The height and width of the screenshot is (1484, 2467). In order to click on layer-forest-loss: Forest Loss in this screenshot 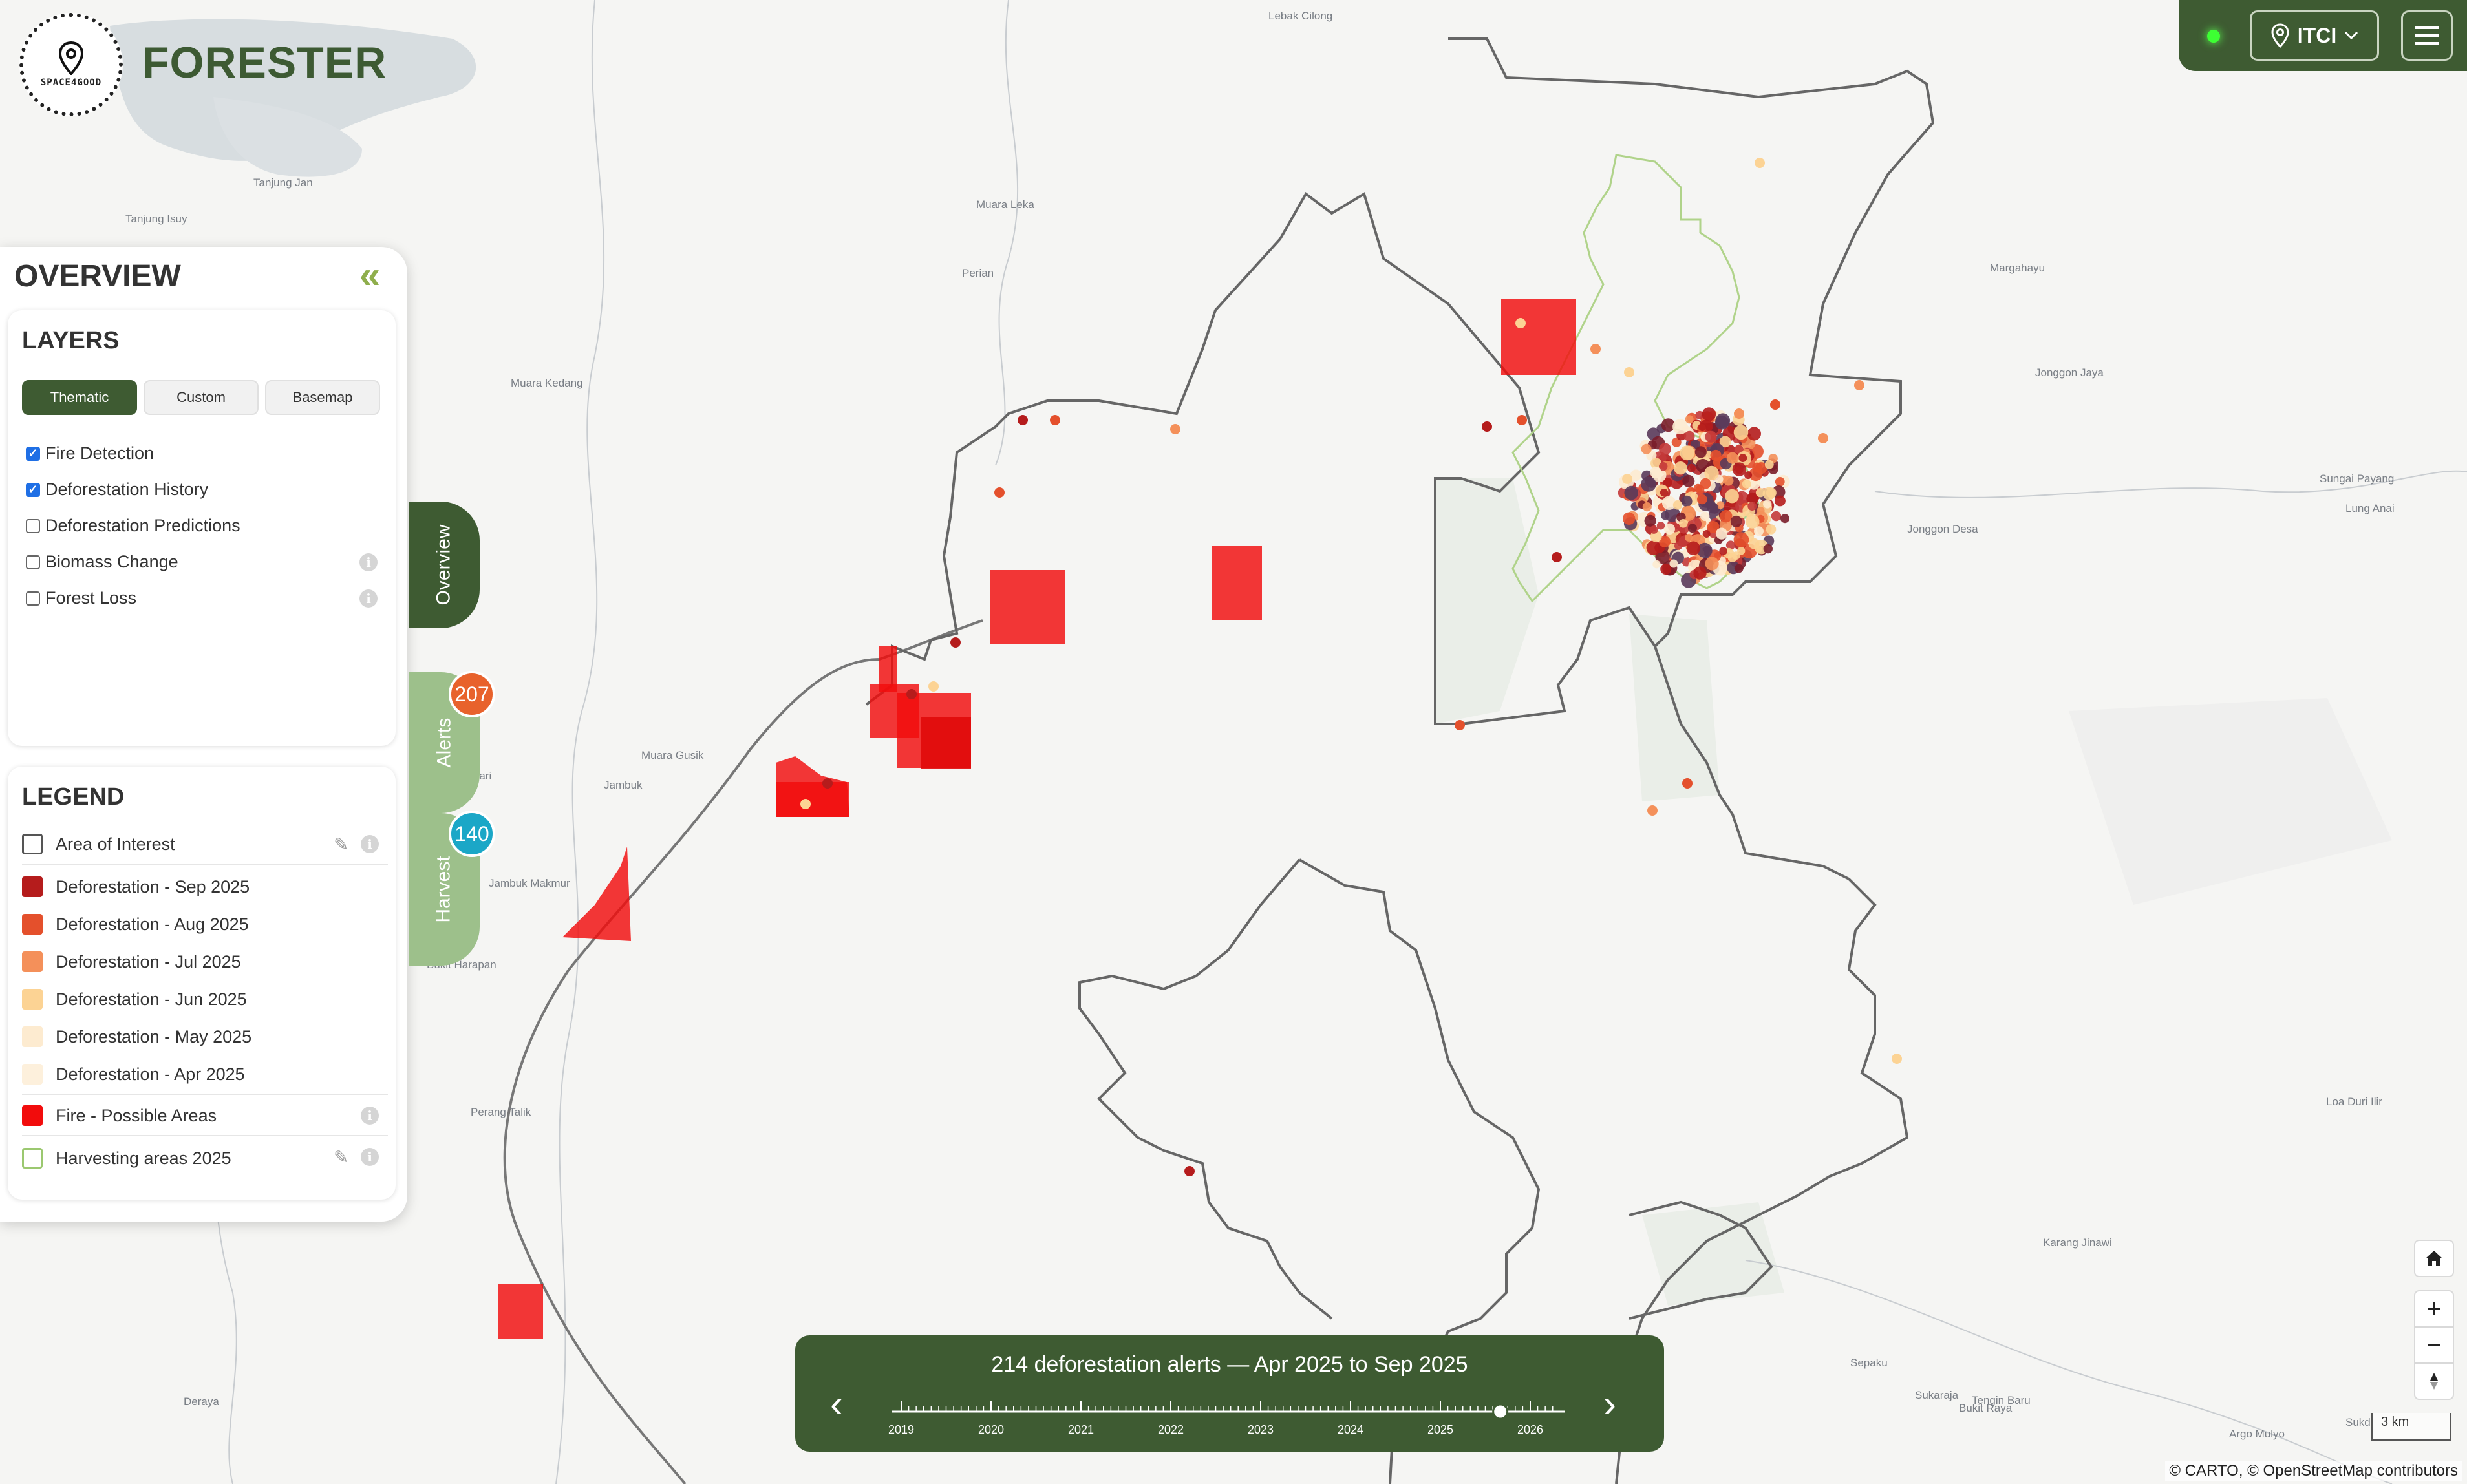, I will do `click(81, 598)`.